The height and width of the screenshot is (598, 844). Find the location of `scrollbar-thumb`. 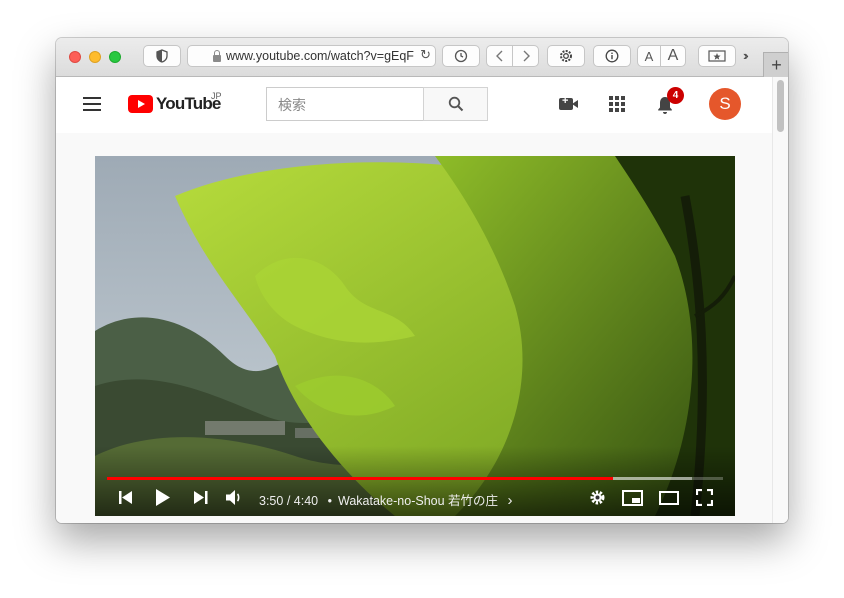

scrollbar-thumb is located at coordinates (780, 106).